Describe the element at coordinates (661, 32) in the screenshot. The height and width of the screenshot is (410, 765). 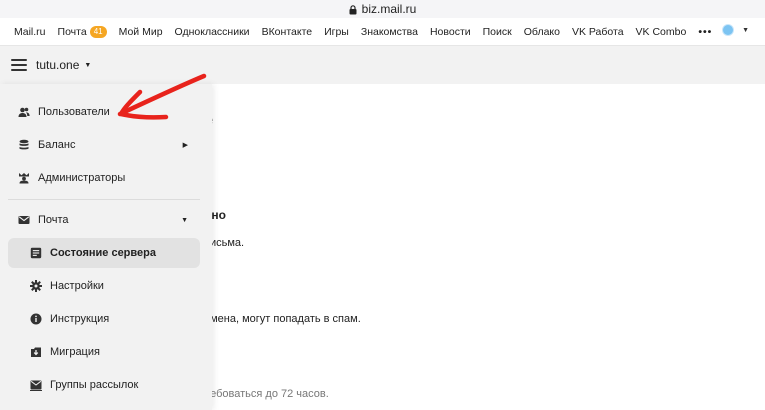
I see `portal-link-vk-combo: VK Combo` at that location.